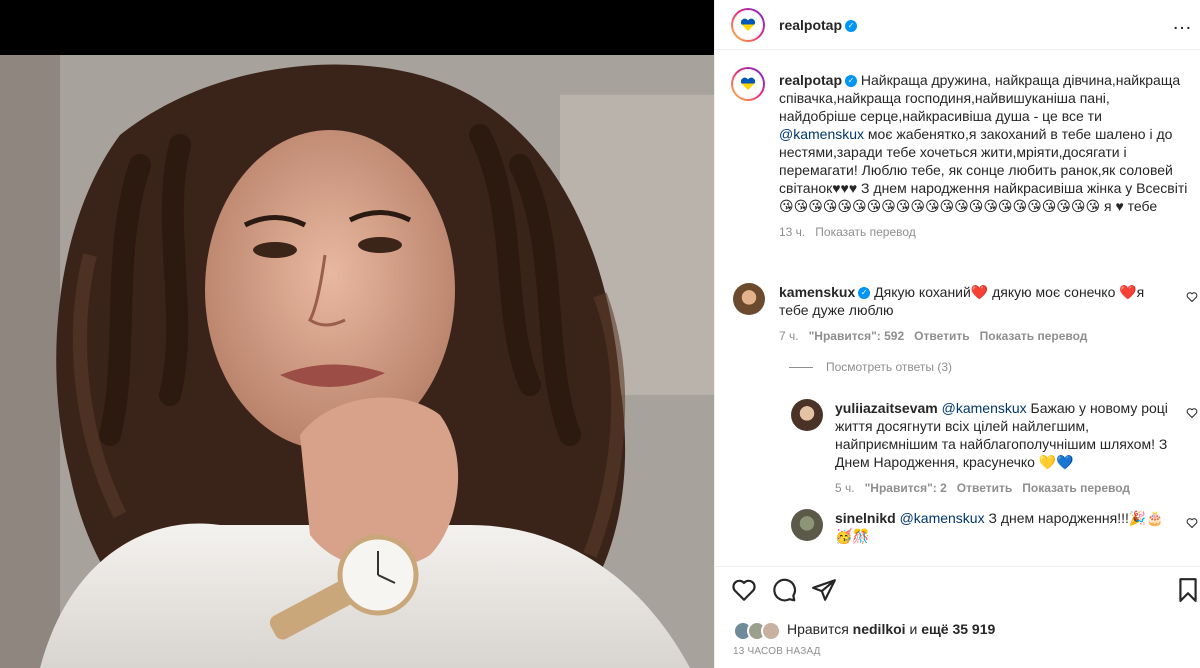 Image resolution: width=1200 pixels, height=668 pixels. Describe the element at coordinates (821, 134) in the screenshot. I see `caption-mention: @kamenskux` at that location.